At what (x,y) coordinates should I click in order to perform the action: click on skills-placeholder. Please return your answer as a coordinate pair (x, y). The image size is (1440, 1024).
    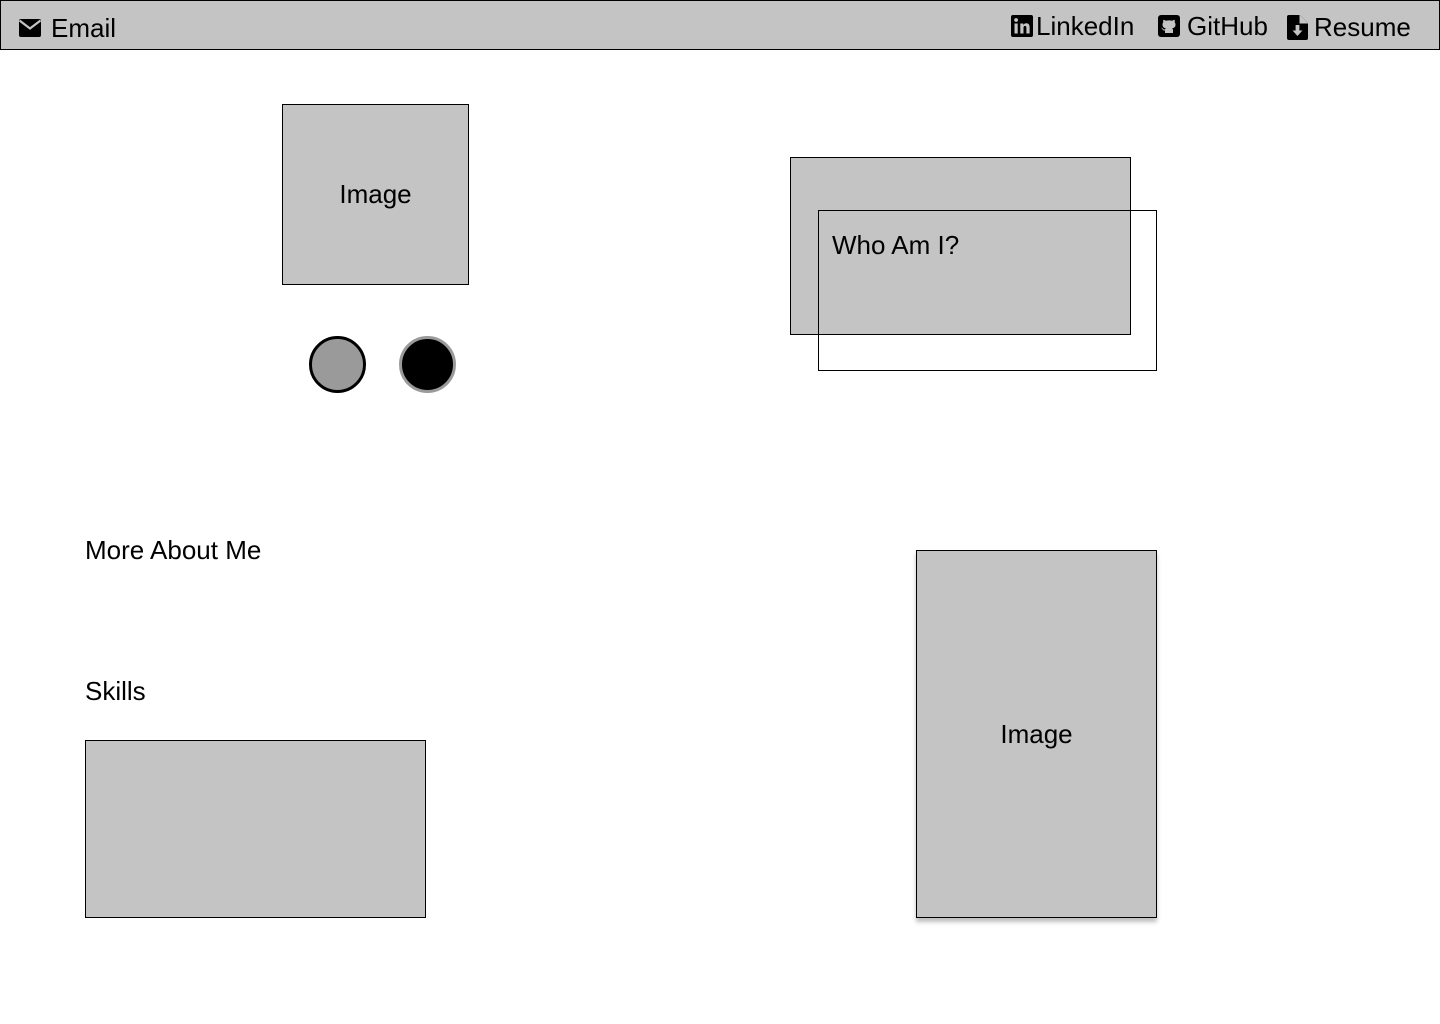
    Looking at the image, I should click on (255, 829).